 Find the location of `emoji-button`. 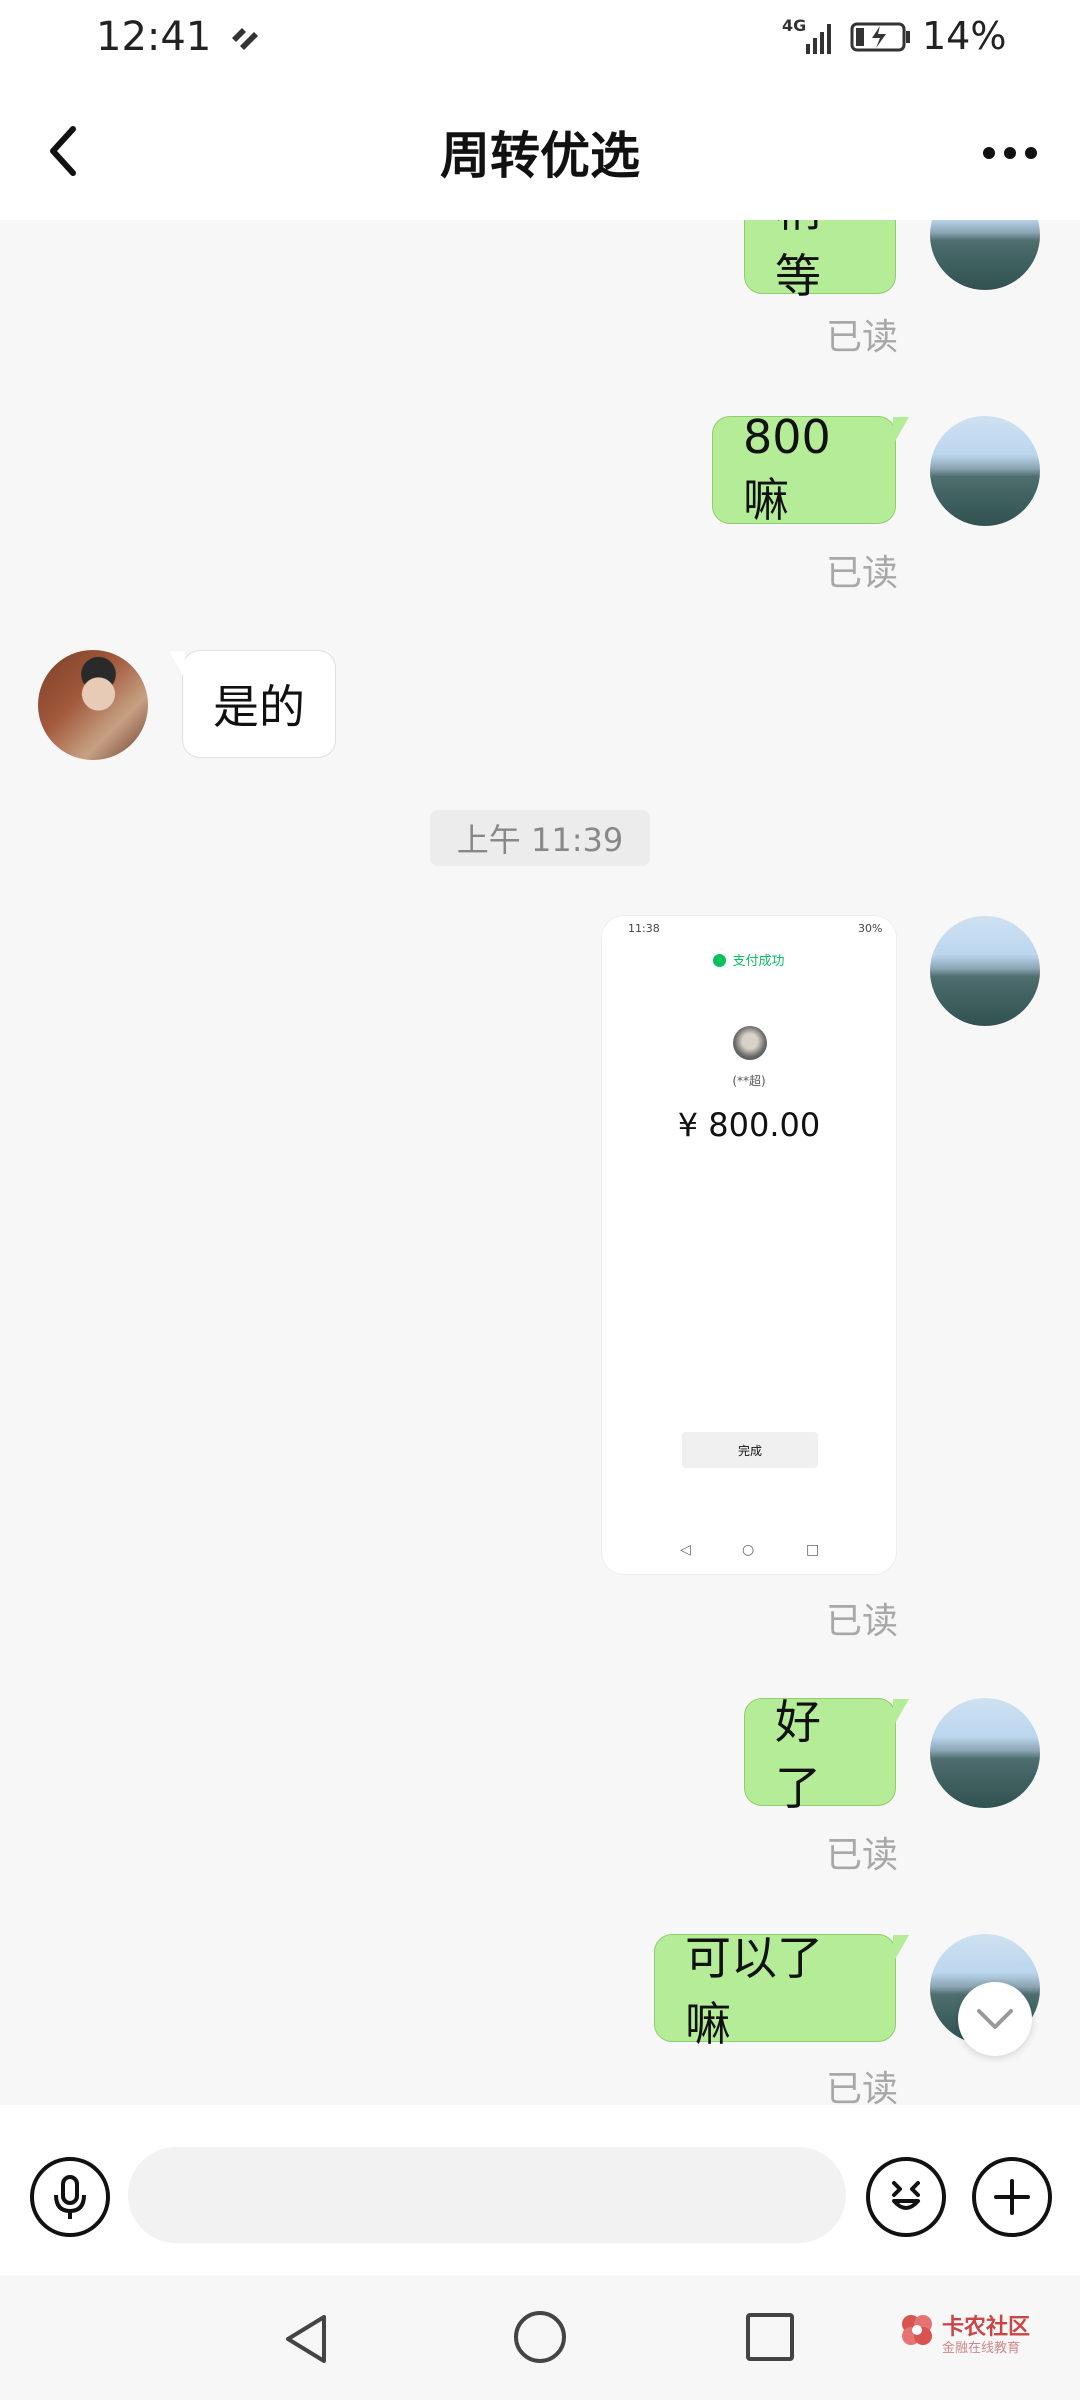

emoji-button is located at coordinates (906, 2197).